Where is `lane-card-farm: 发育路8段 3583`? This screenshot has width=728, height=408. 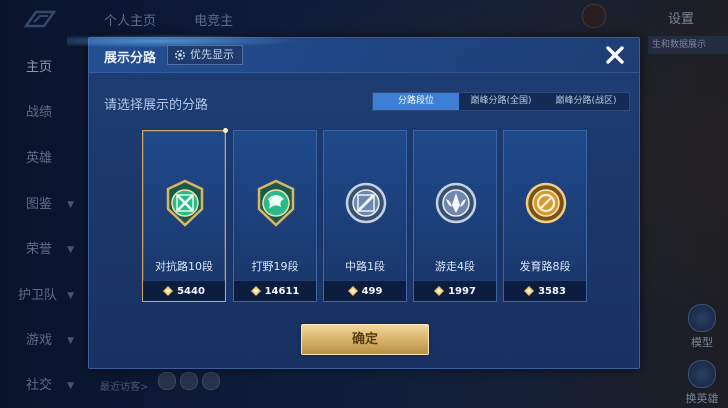 lane-card-farm: 发育路8段 3583 is located at coordinates (545, 216).